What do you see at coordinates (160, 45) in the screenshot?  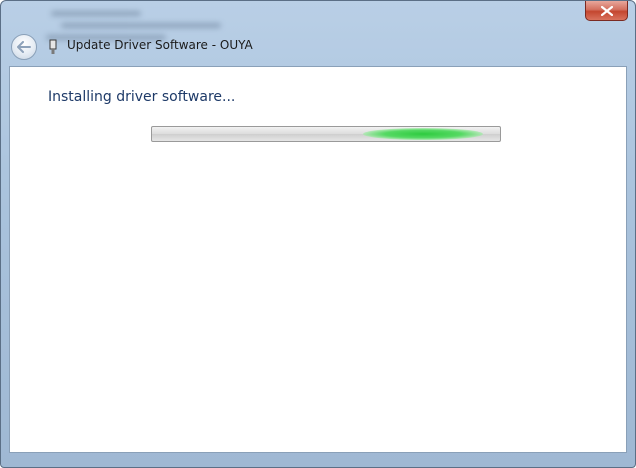 I see `window-title: Update Driver Software - OUYA` at bounding box center [160, 45].